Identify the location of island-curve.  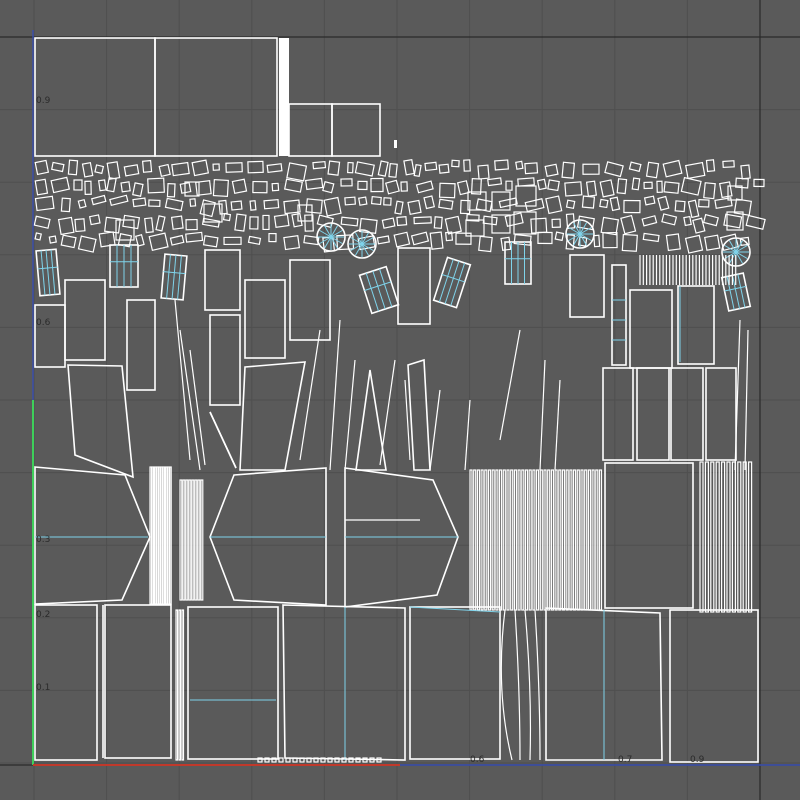
(528, 685).